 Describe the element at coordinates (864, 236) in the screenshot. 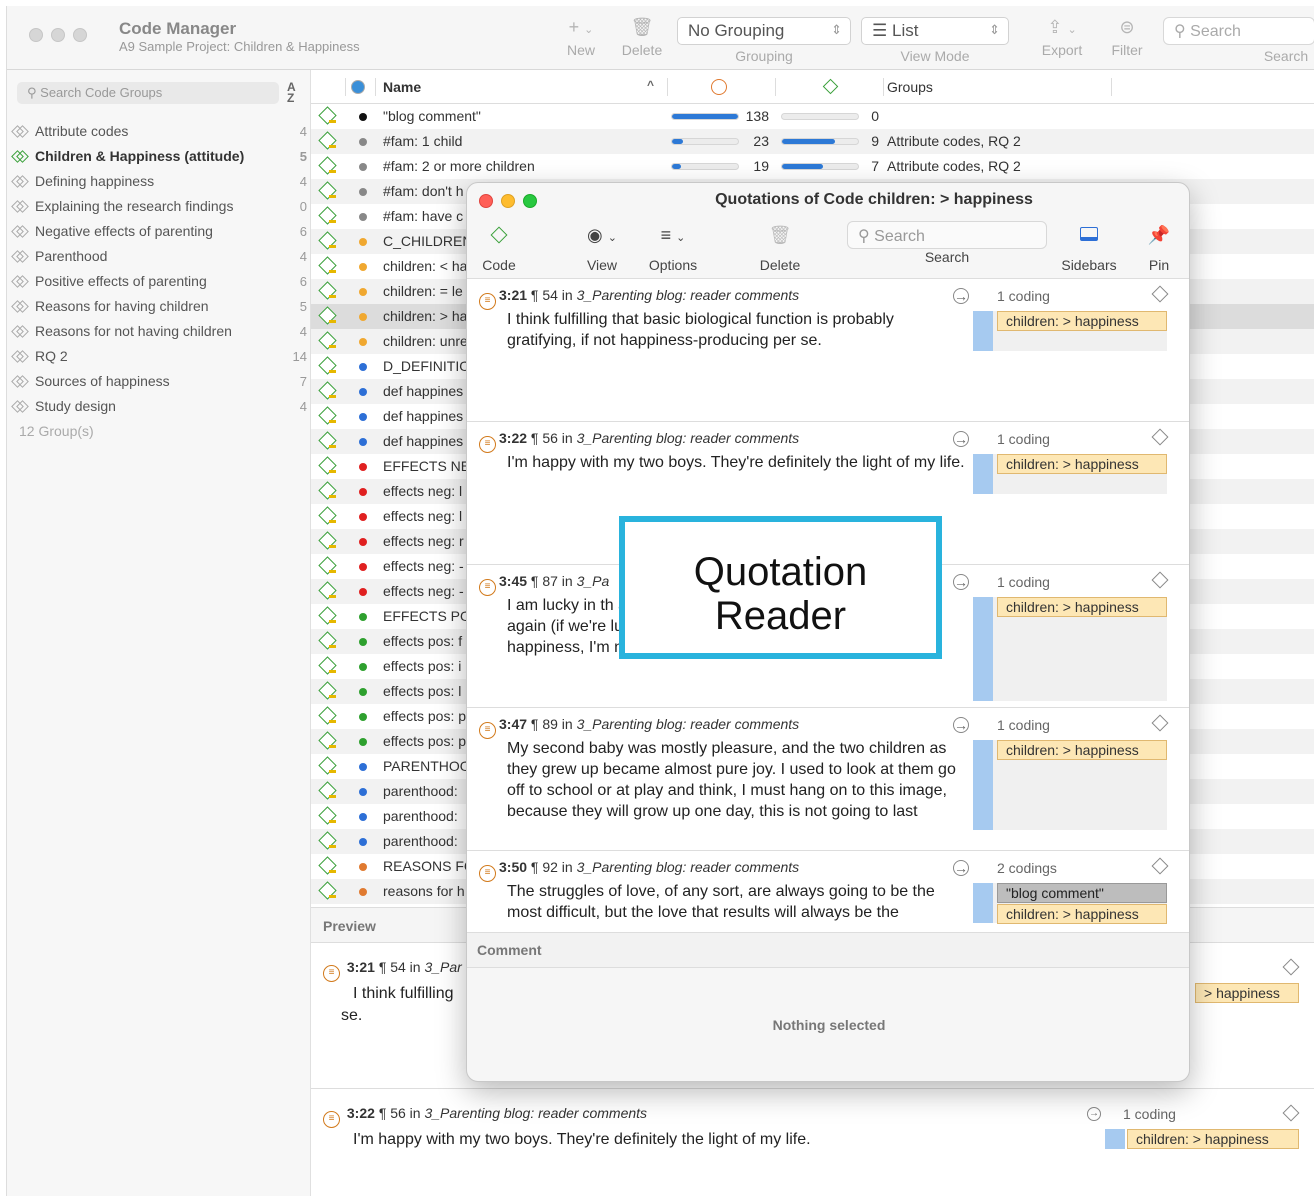

I see `search-icon: ⚲` at that location.